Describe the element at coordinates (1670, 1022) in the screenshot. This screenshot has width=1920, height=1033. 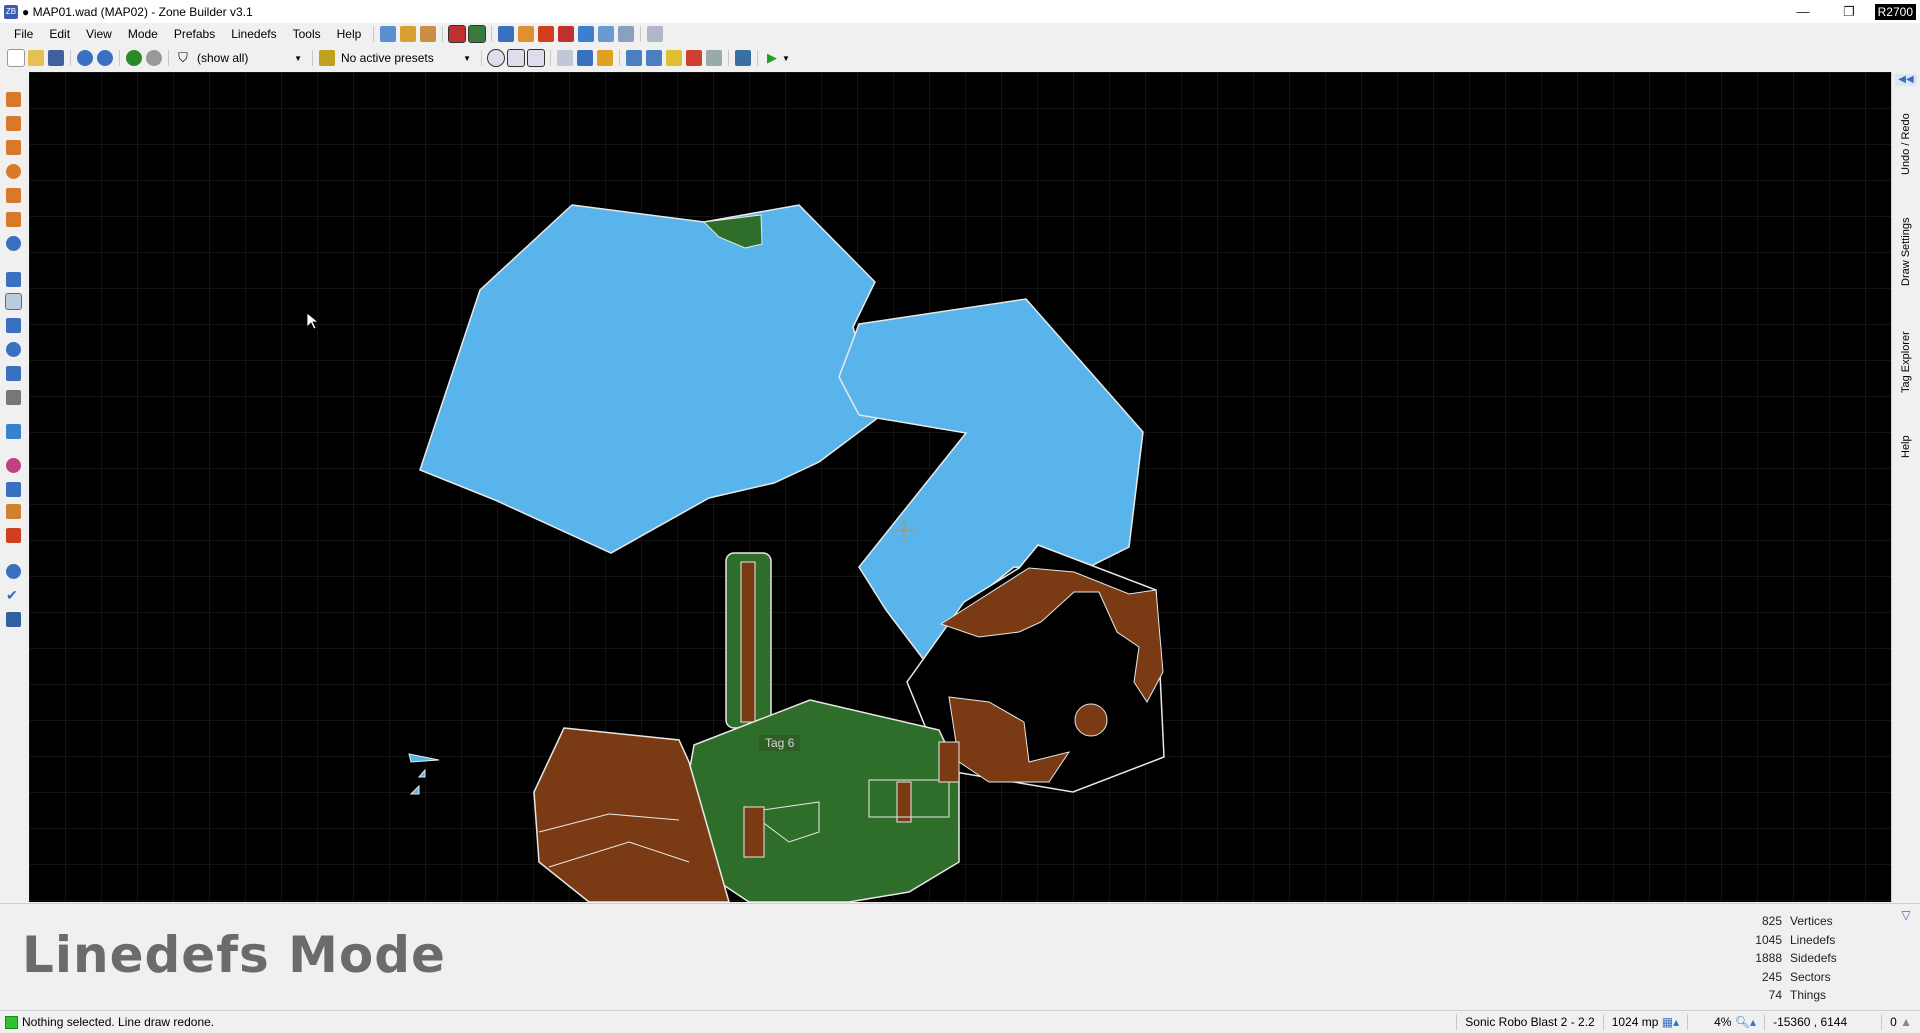
I see `grid-settings-icon: ▦▴` at that location.